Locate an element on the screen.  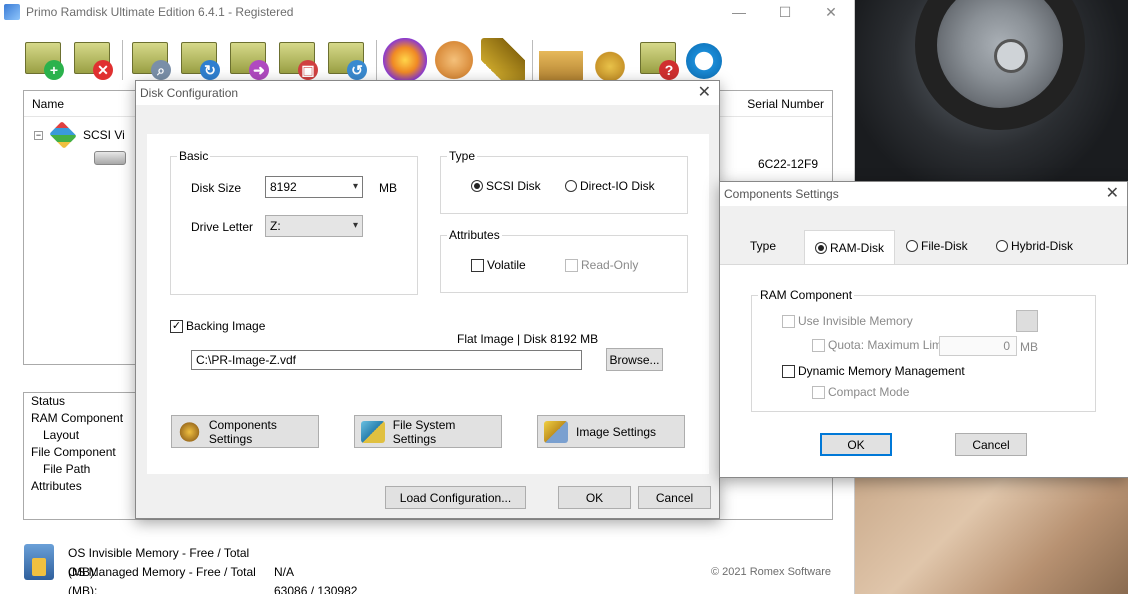
dialog-title-bar: Disk Configuration ✕ is located at coordinates (427, 93).